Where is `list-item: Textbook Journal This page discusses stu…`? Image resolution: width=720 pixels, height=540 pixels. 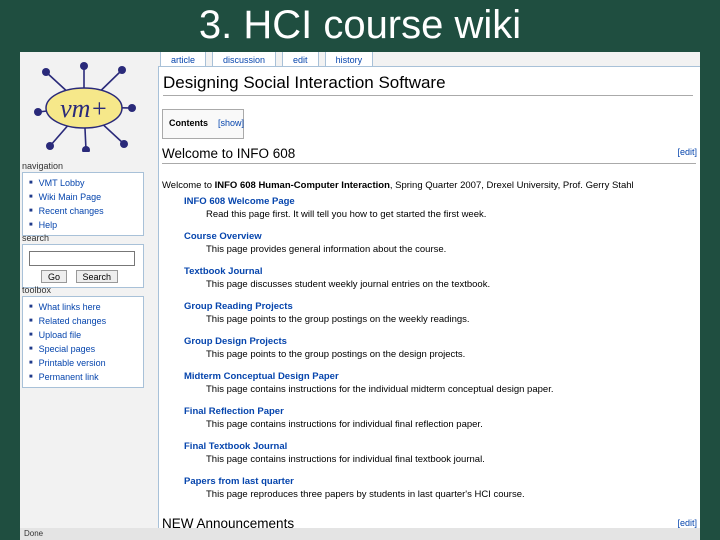
list-item: Textbook Journal This page discusses stu… is located at coordinates (368, 282).